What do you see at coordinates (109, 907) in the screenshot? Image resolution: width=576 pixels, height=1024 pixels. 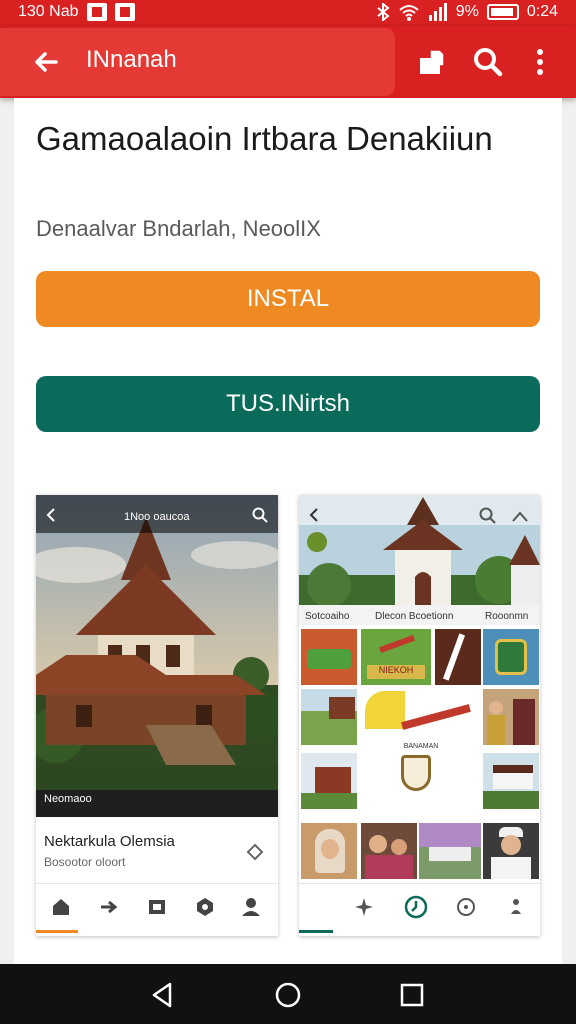 I see `arrow-icon` at bounding box center [109, 907].